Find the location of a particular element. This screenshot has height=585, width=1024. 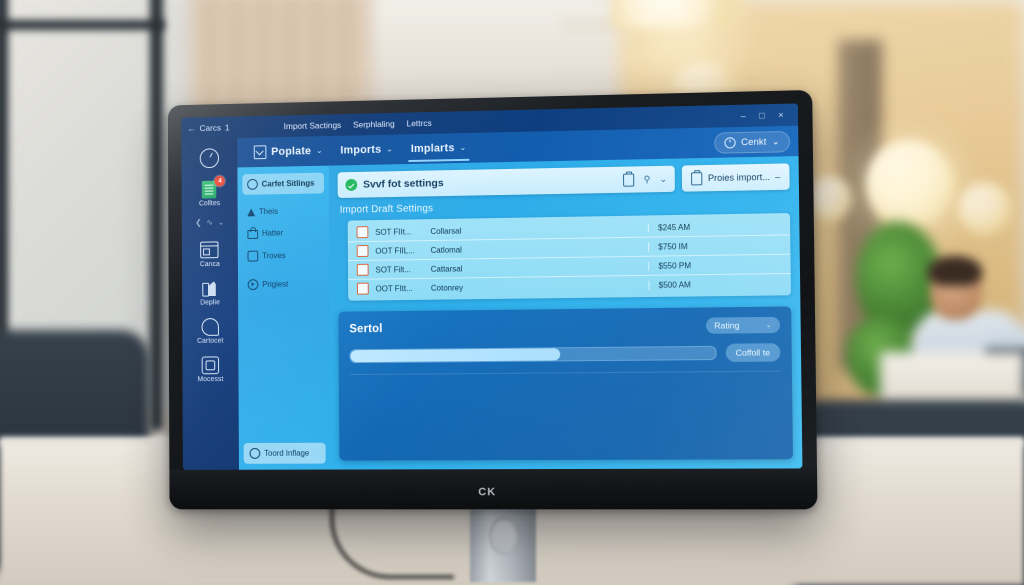

rail-overflow: ❮ ∿ ⌄ is located at coordinates (209, 222).